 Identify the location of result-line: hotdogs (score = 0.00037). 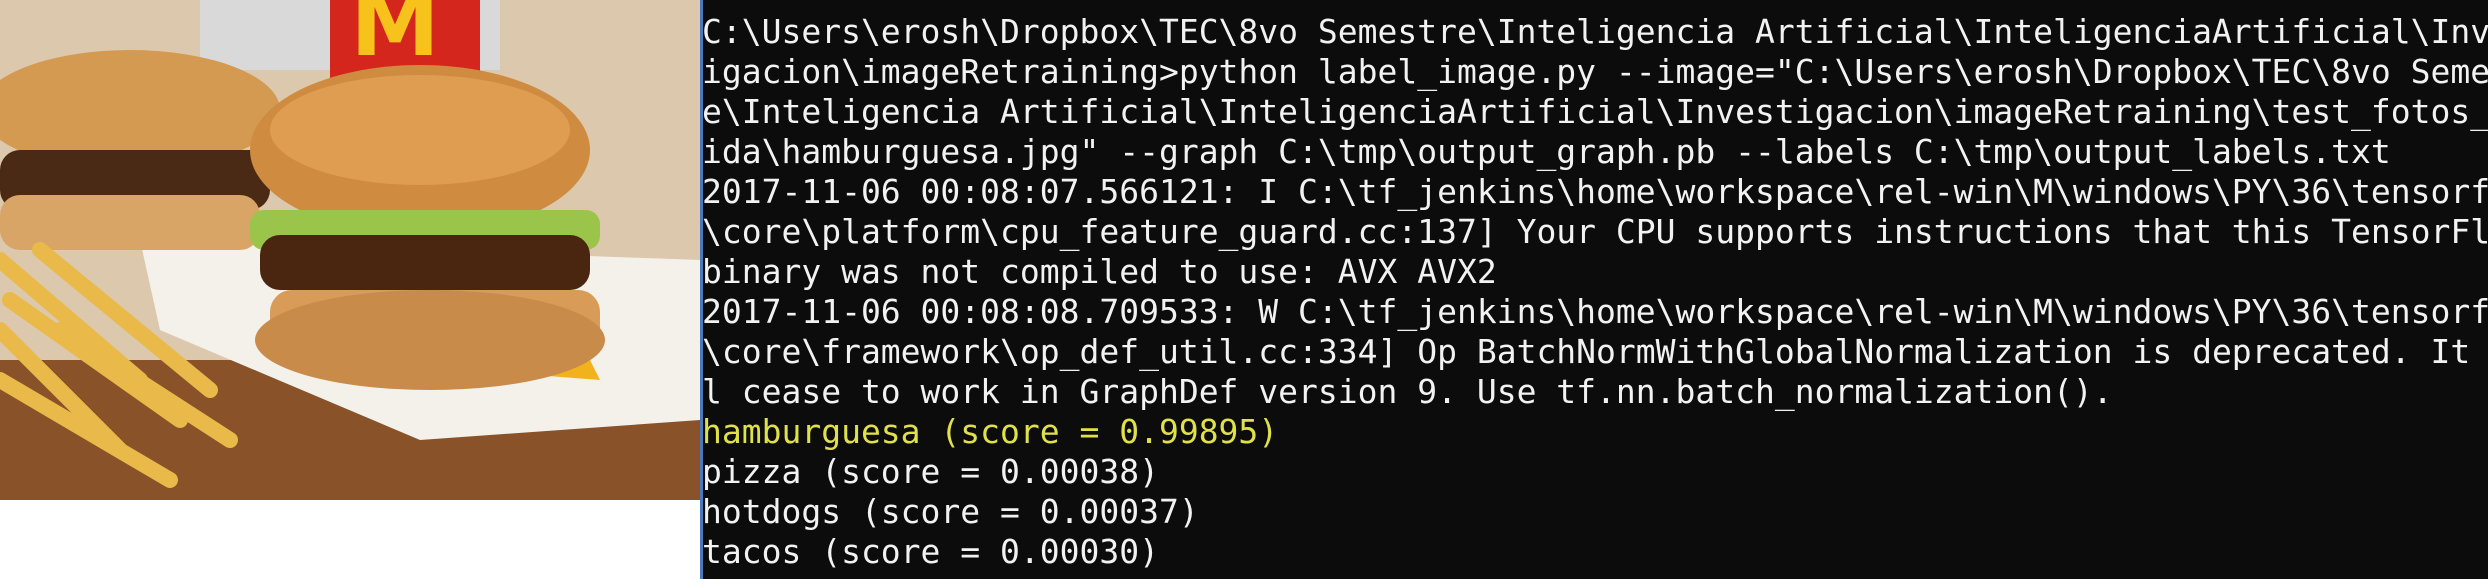
(950, 511).